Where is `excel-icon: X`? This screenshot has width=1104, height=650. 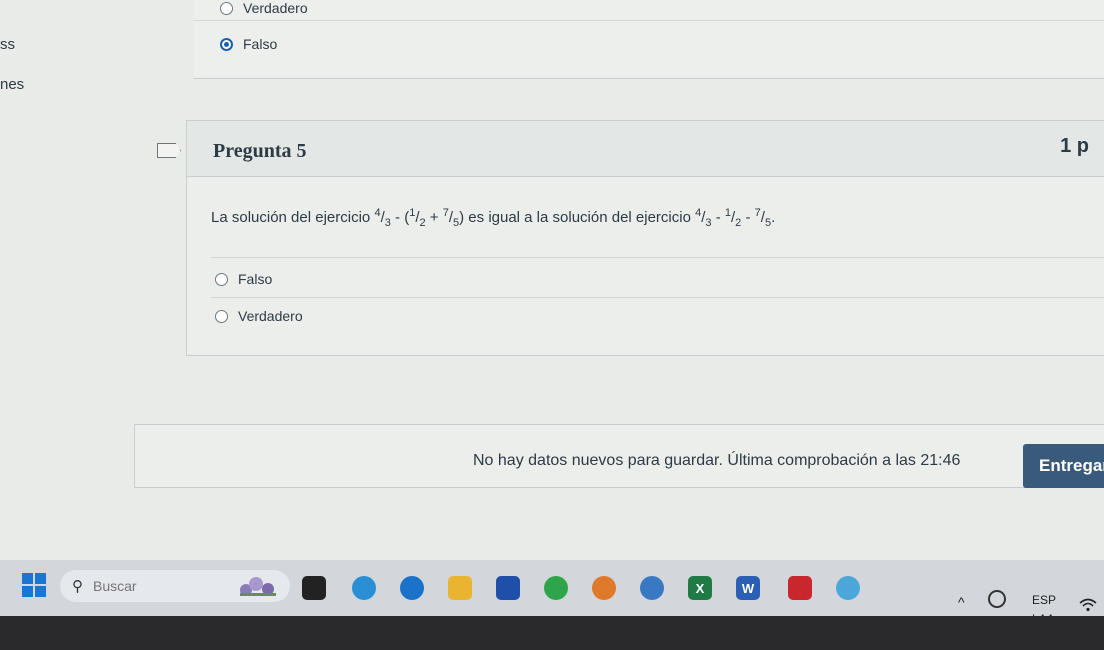 excel-icon: X is located at coordinates (700, 588).